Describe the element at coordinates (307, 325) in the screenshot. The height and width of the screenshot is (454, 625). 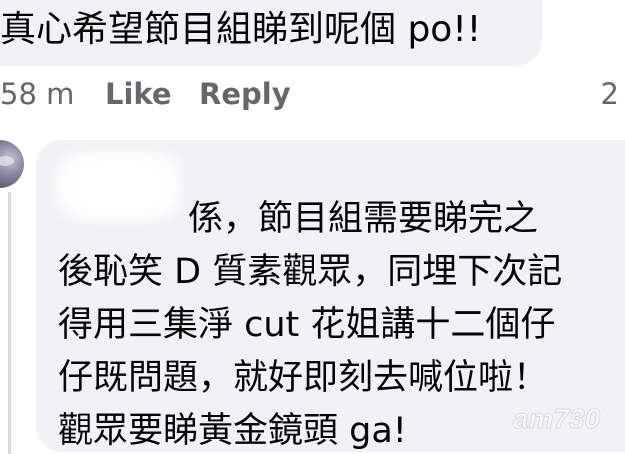
I see `reply-text-line: 得用三集淨 cut 花姐講十二個仔` at that location.